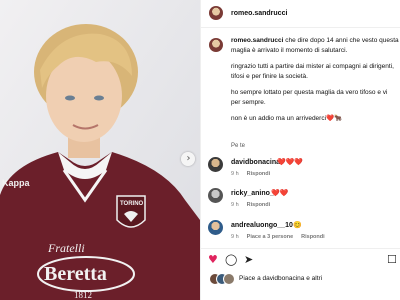  I want to click on commenter-username: davidbonacina, so click(255, 162).